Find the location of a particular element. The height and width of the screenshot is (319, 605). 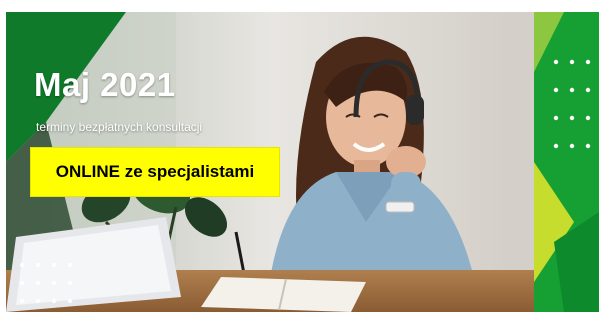

online-consultation-badge: ONLINE ze specjalistami is located at coordinates (155, 172).